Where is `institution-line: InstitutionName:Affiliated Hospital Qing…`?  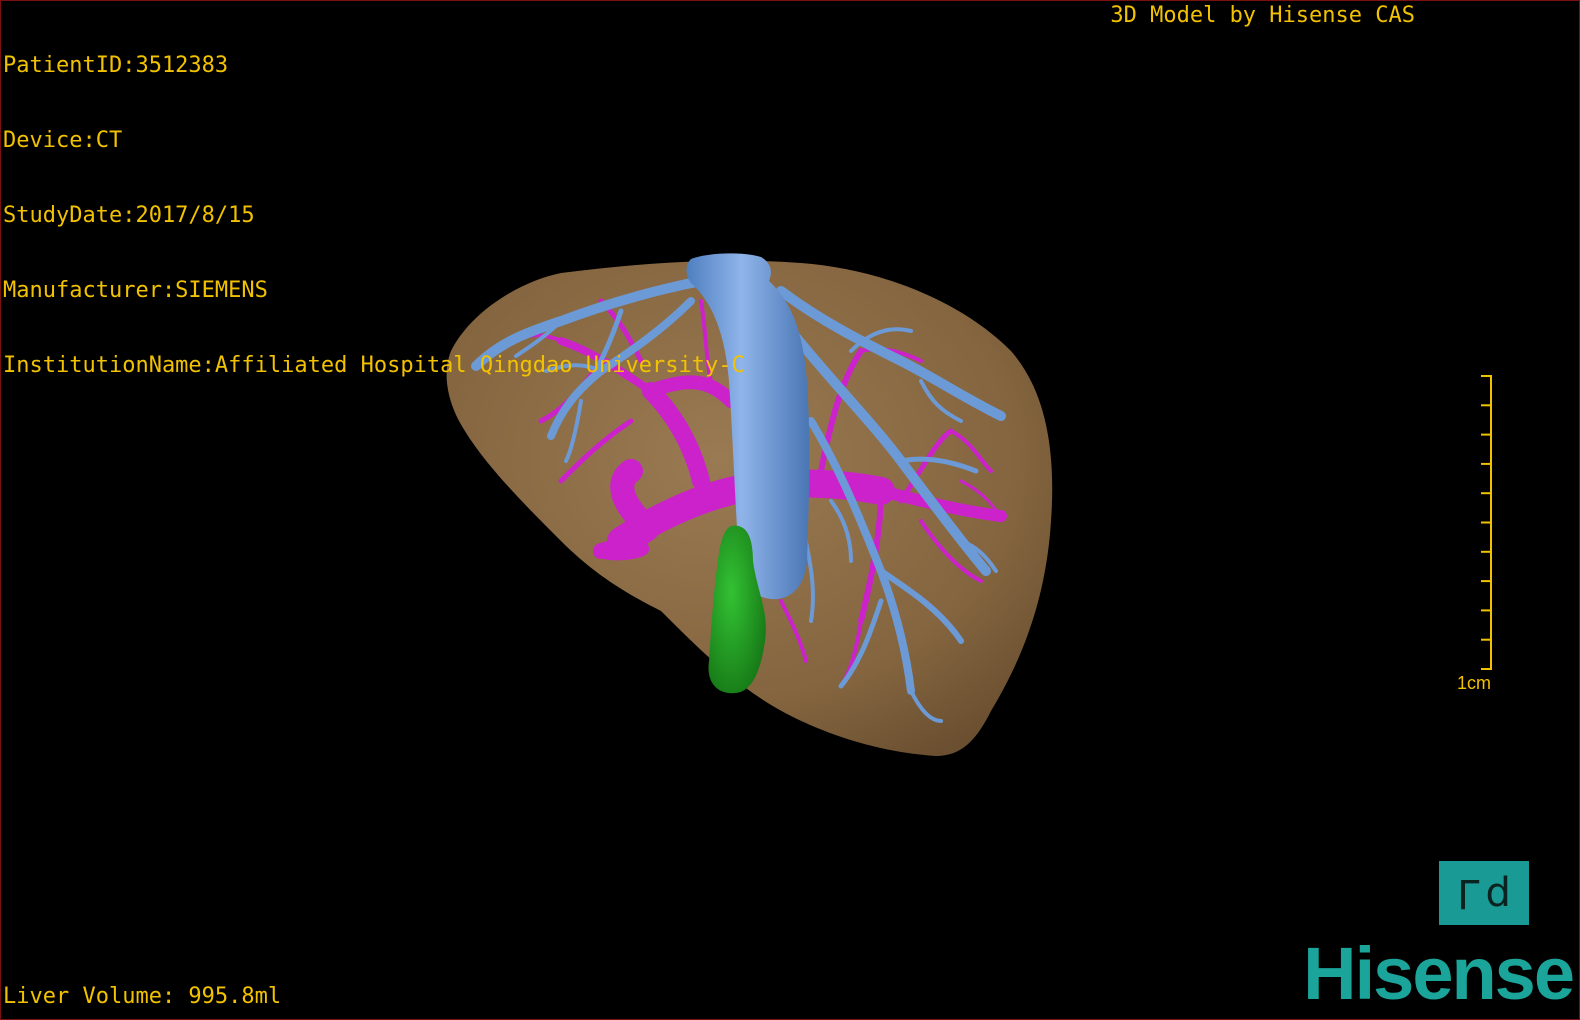
institution-line: InstitutionName:Affiliated Hospital Qing… is located at coordinates (374, 365).